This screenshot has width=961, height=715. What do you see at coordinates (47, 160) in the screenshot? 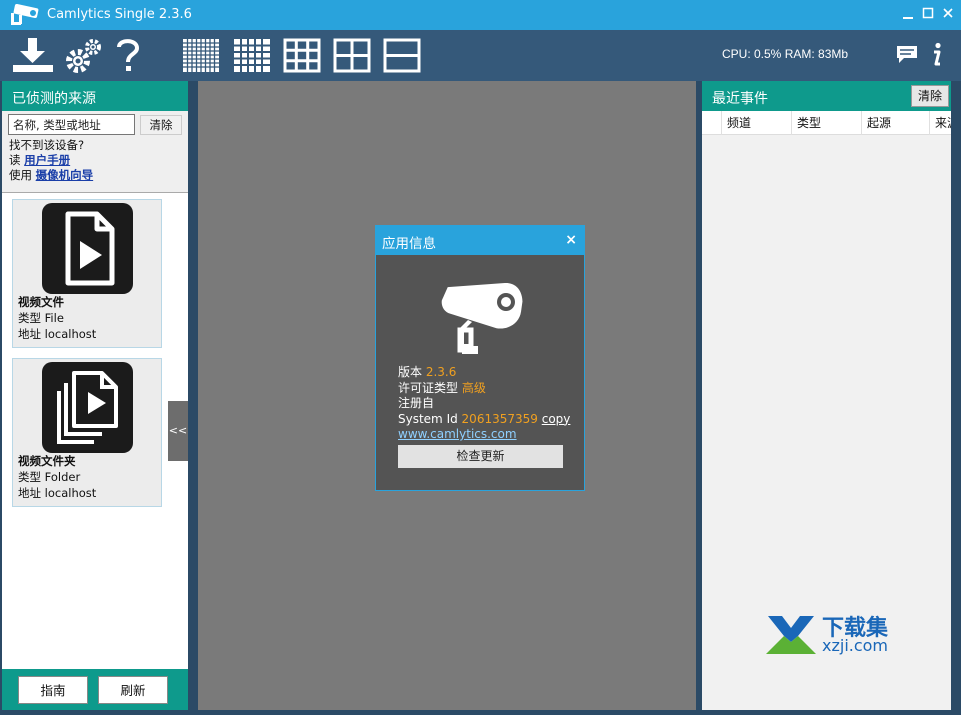
I see `user-manual-link: 用户手册` at bounding box center [47, 160].